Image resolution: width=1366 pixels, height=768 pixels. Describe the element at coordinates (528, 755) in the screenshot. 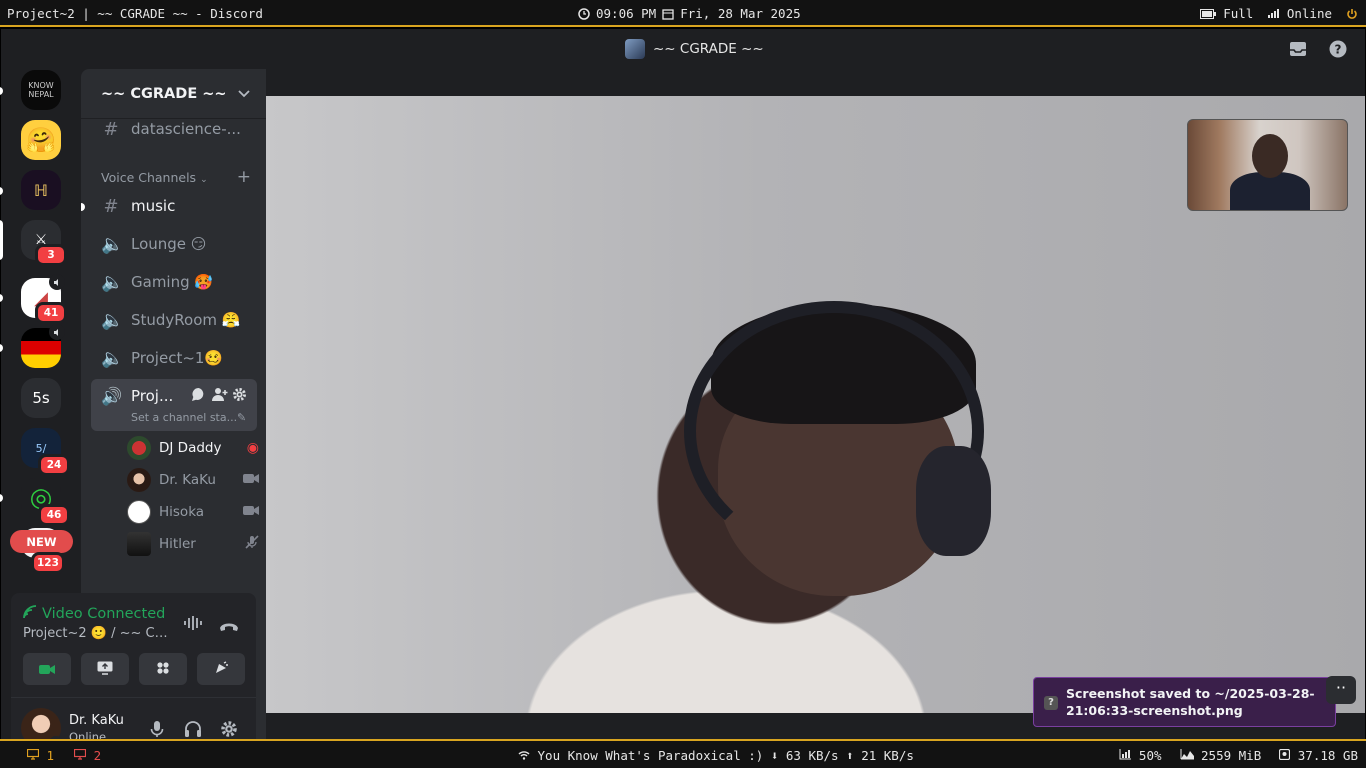

I see `wifi-icon` at that location.